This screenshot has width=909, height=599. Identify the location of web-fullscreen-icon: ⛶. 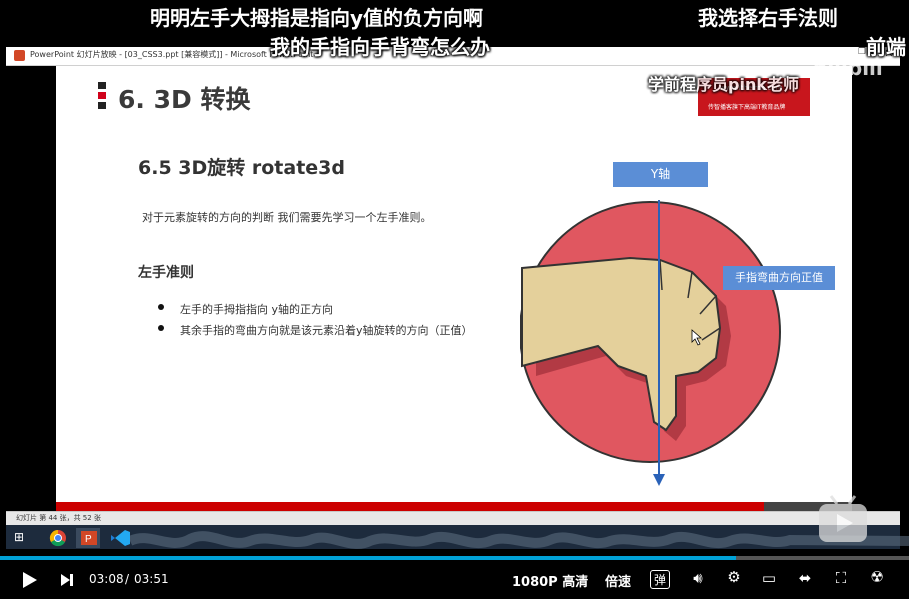
(841, 578).